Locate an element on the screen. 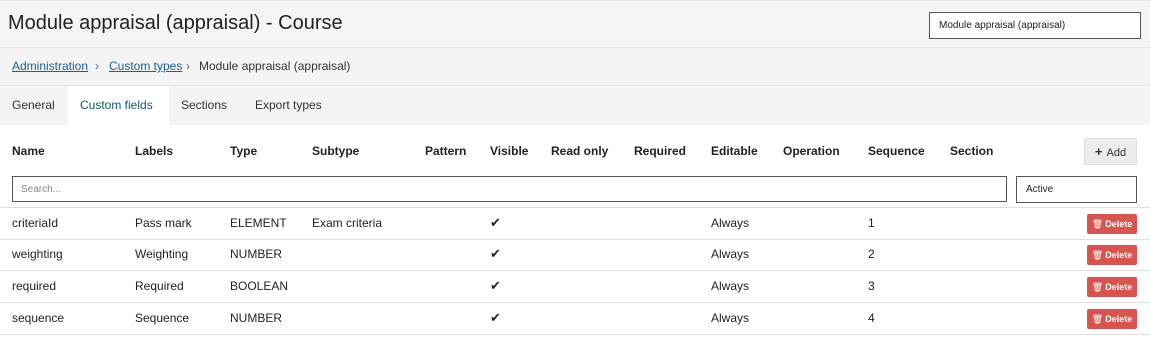  column-header-labels: Labels is located at coordinates (154, 151).